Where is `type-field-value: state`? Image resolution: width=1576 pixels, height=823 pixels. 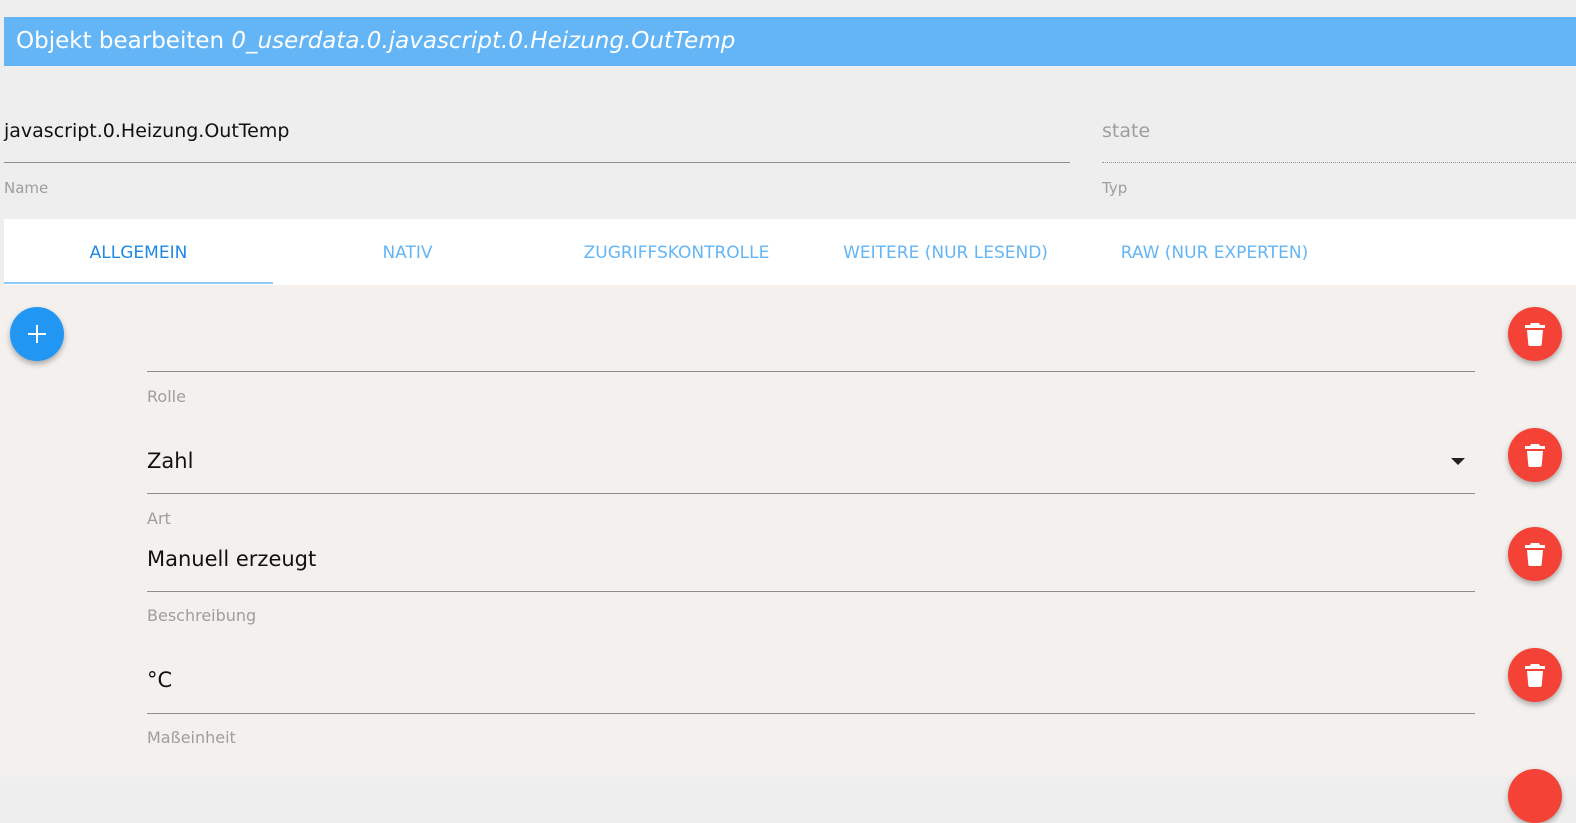 type-field-value: state is located at coordinates (1126, 131).